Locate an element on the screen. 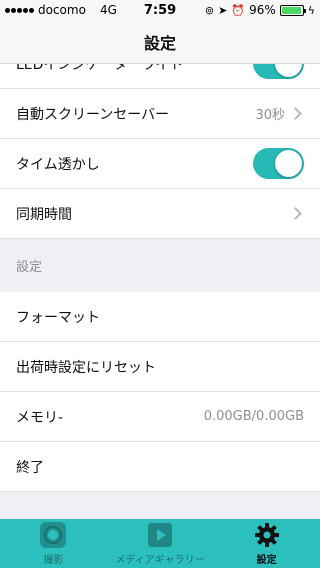 This screenshot has width=320, height=568. tab-label: 設定 is located at coordinates (266, 560).